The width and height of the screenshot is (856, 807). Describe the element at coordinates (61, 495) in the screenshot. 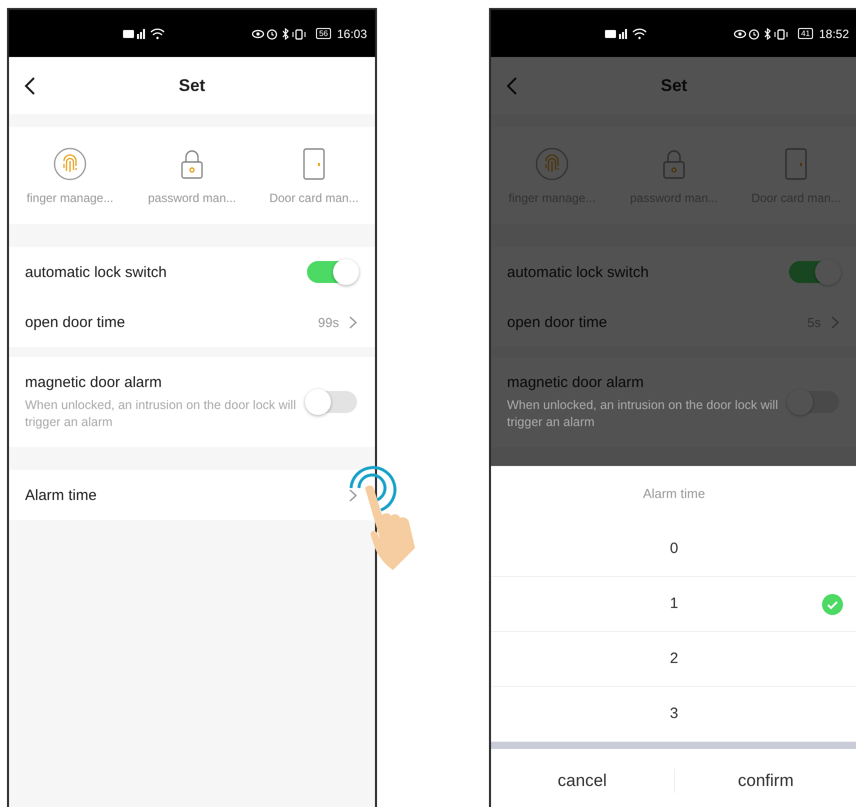

I see `setting-label: Alarm time` at that location.